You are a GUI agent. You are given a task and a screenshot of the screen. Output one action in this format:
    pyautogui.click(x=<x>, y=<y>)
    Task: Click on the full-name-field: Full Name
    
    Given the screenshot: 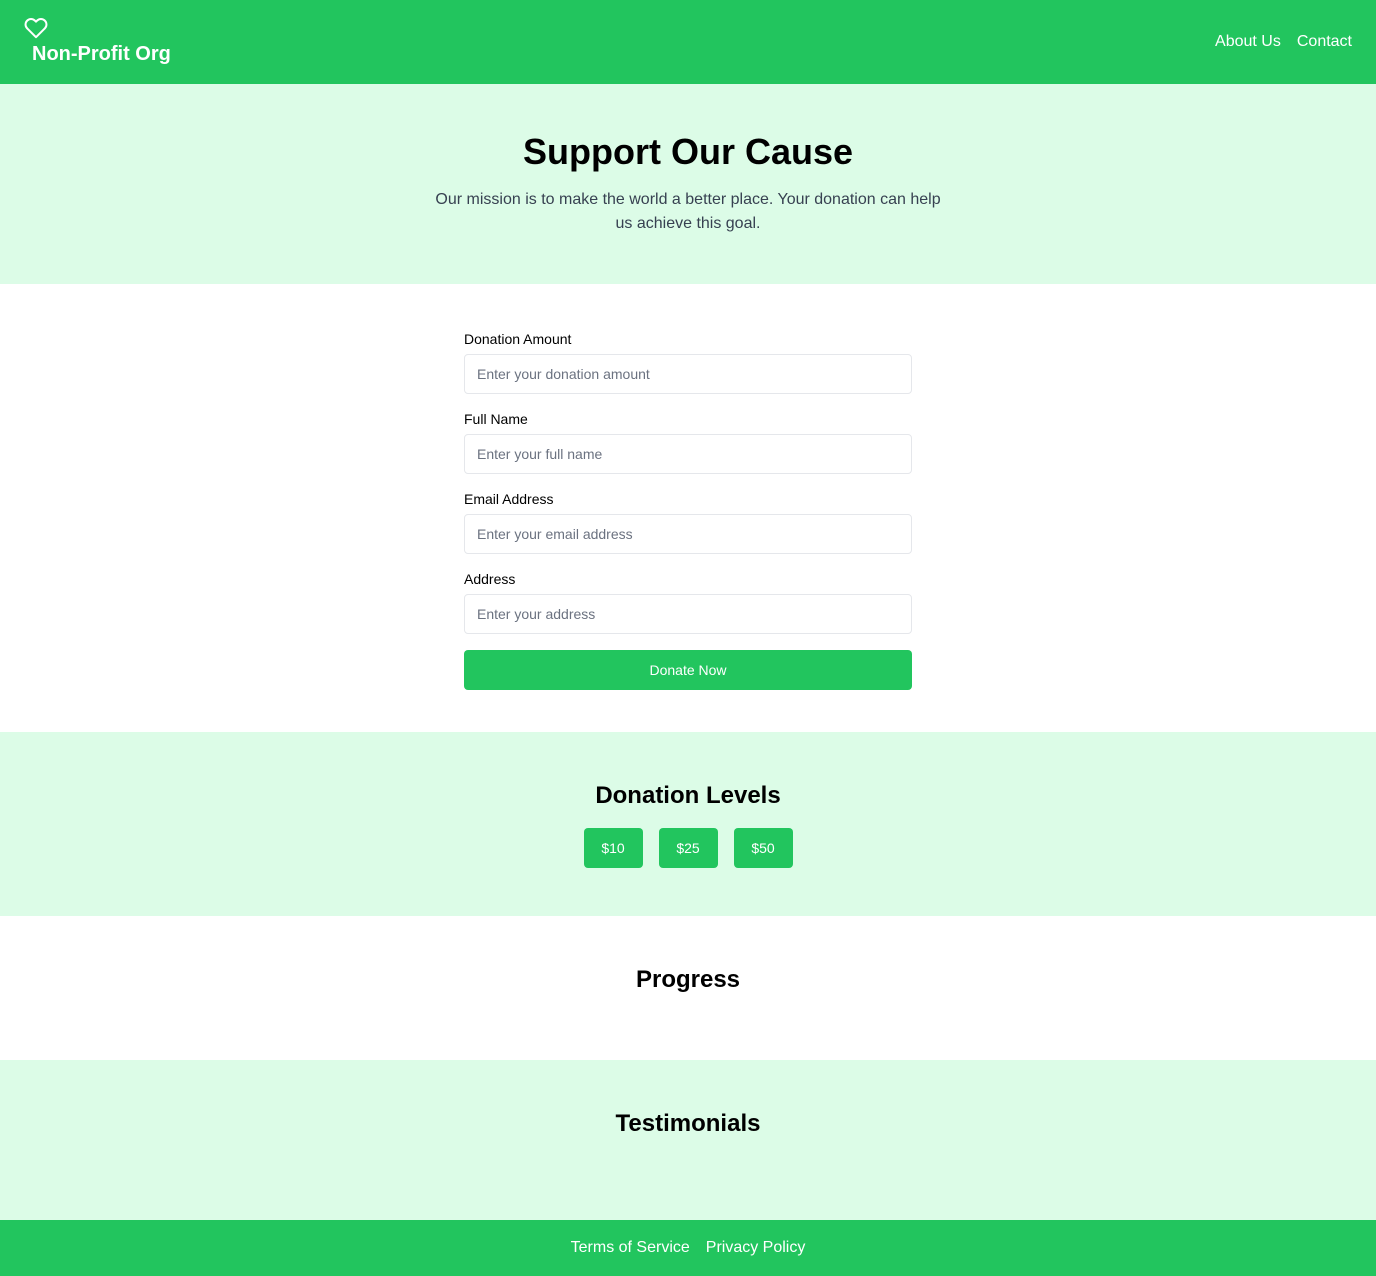 What is the action you would take?
    pyautogui.click(x=688, y=442)
    